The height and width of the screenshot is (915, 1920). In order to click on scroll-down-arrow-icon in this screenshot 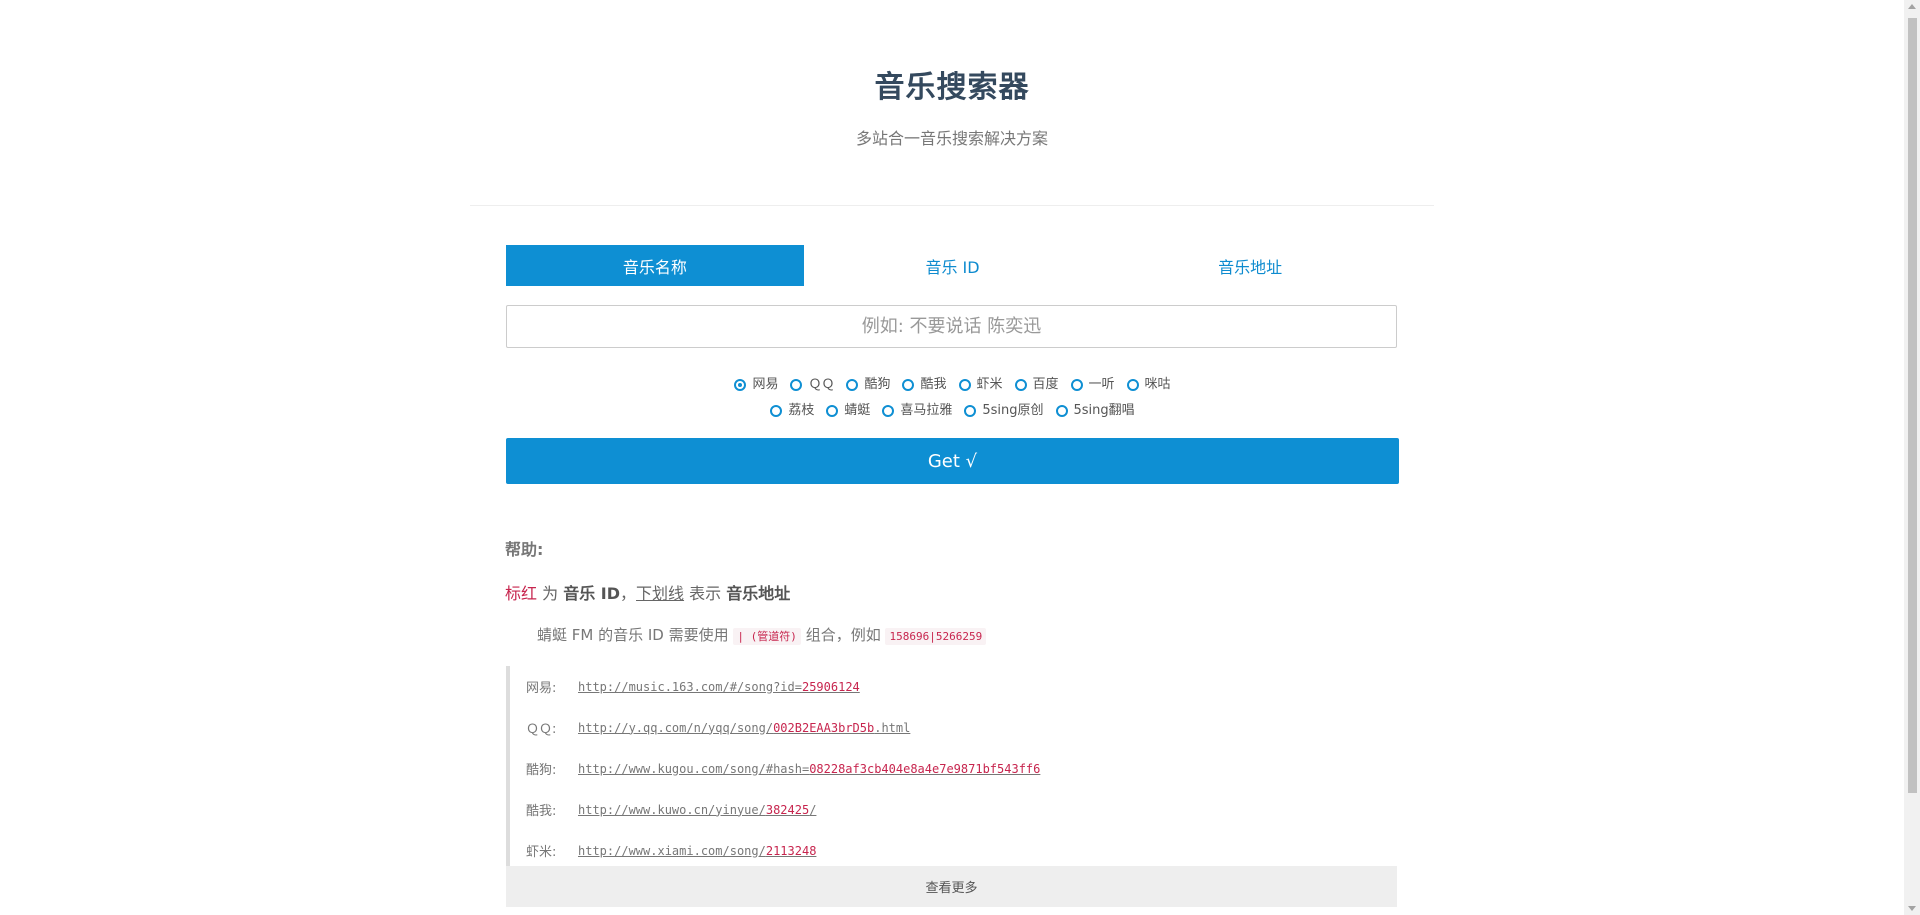, I will do `click(1912, 908)`.